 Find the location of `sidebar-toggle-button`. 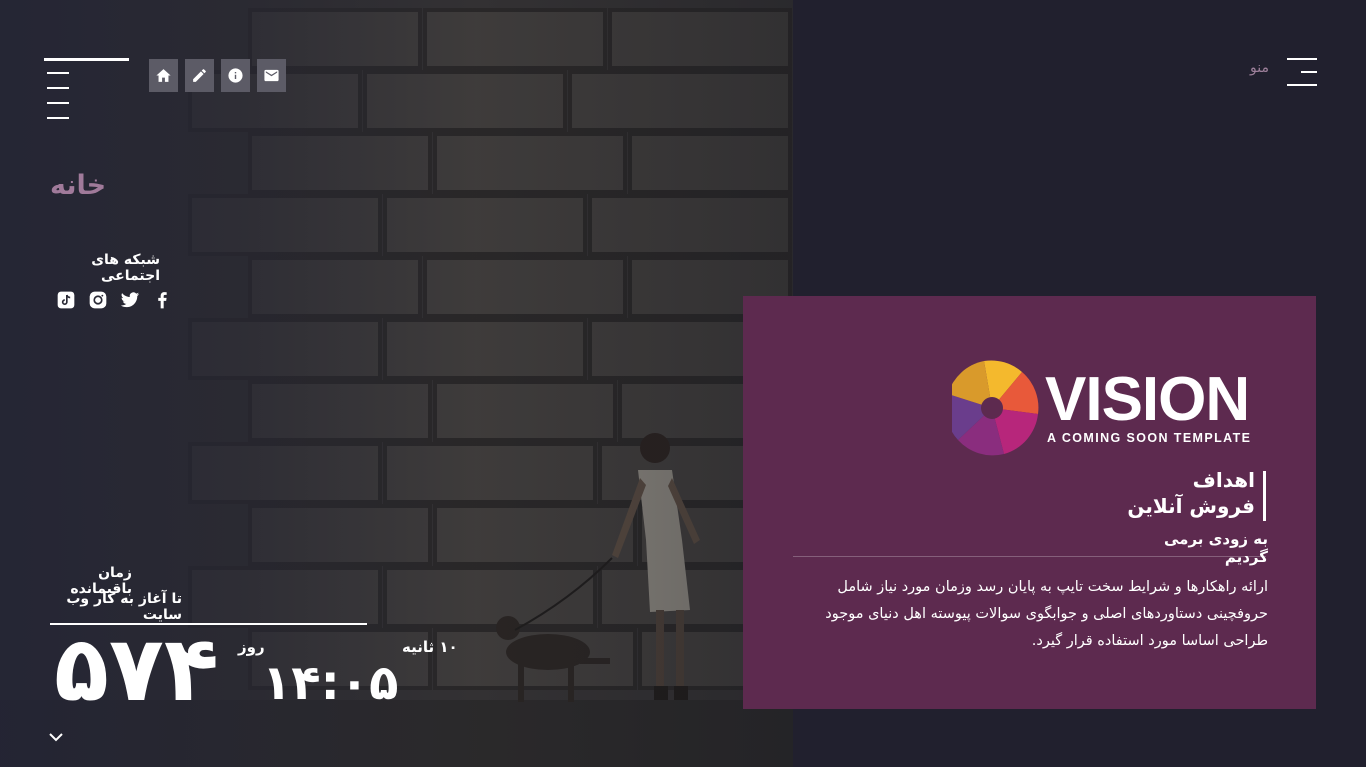

sidebar-toggle-button is located at coordinates (87, 90).